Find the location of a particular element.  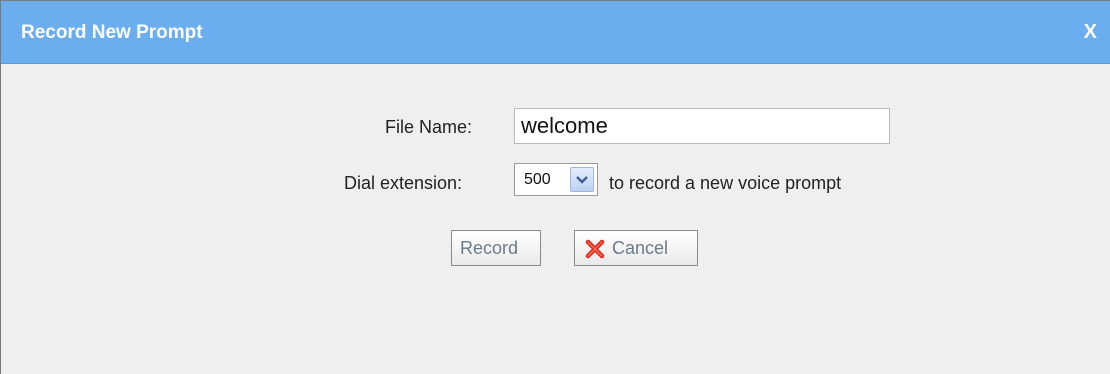

extension-select-value: 500 is located at coordinates (537, 179).